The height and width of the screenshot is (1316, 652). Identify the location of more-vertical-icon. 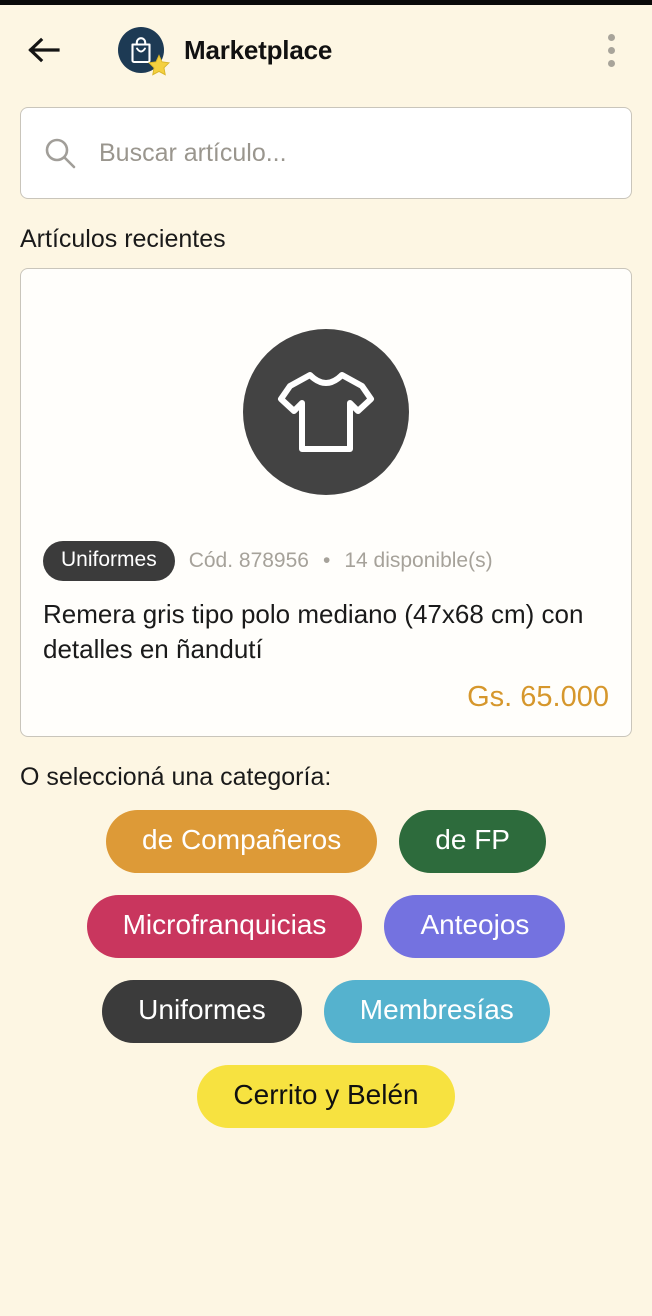
(611, 50).